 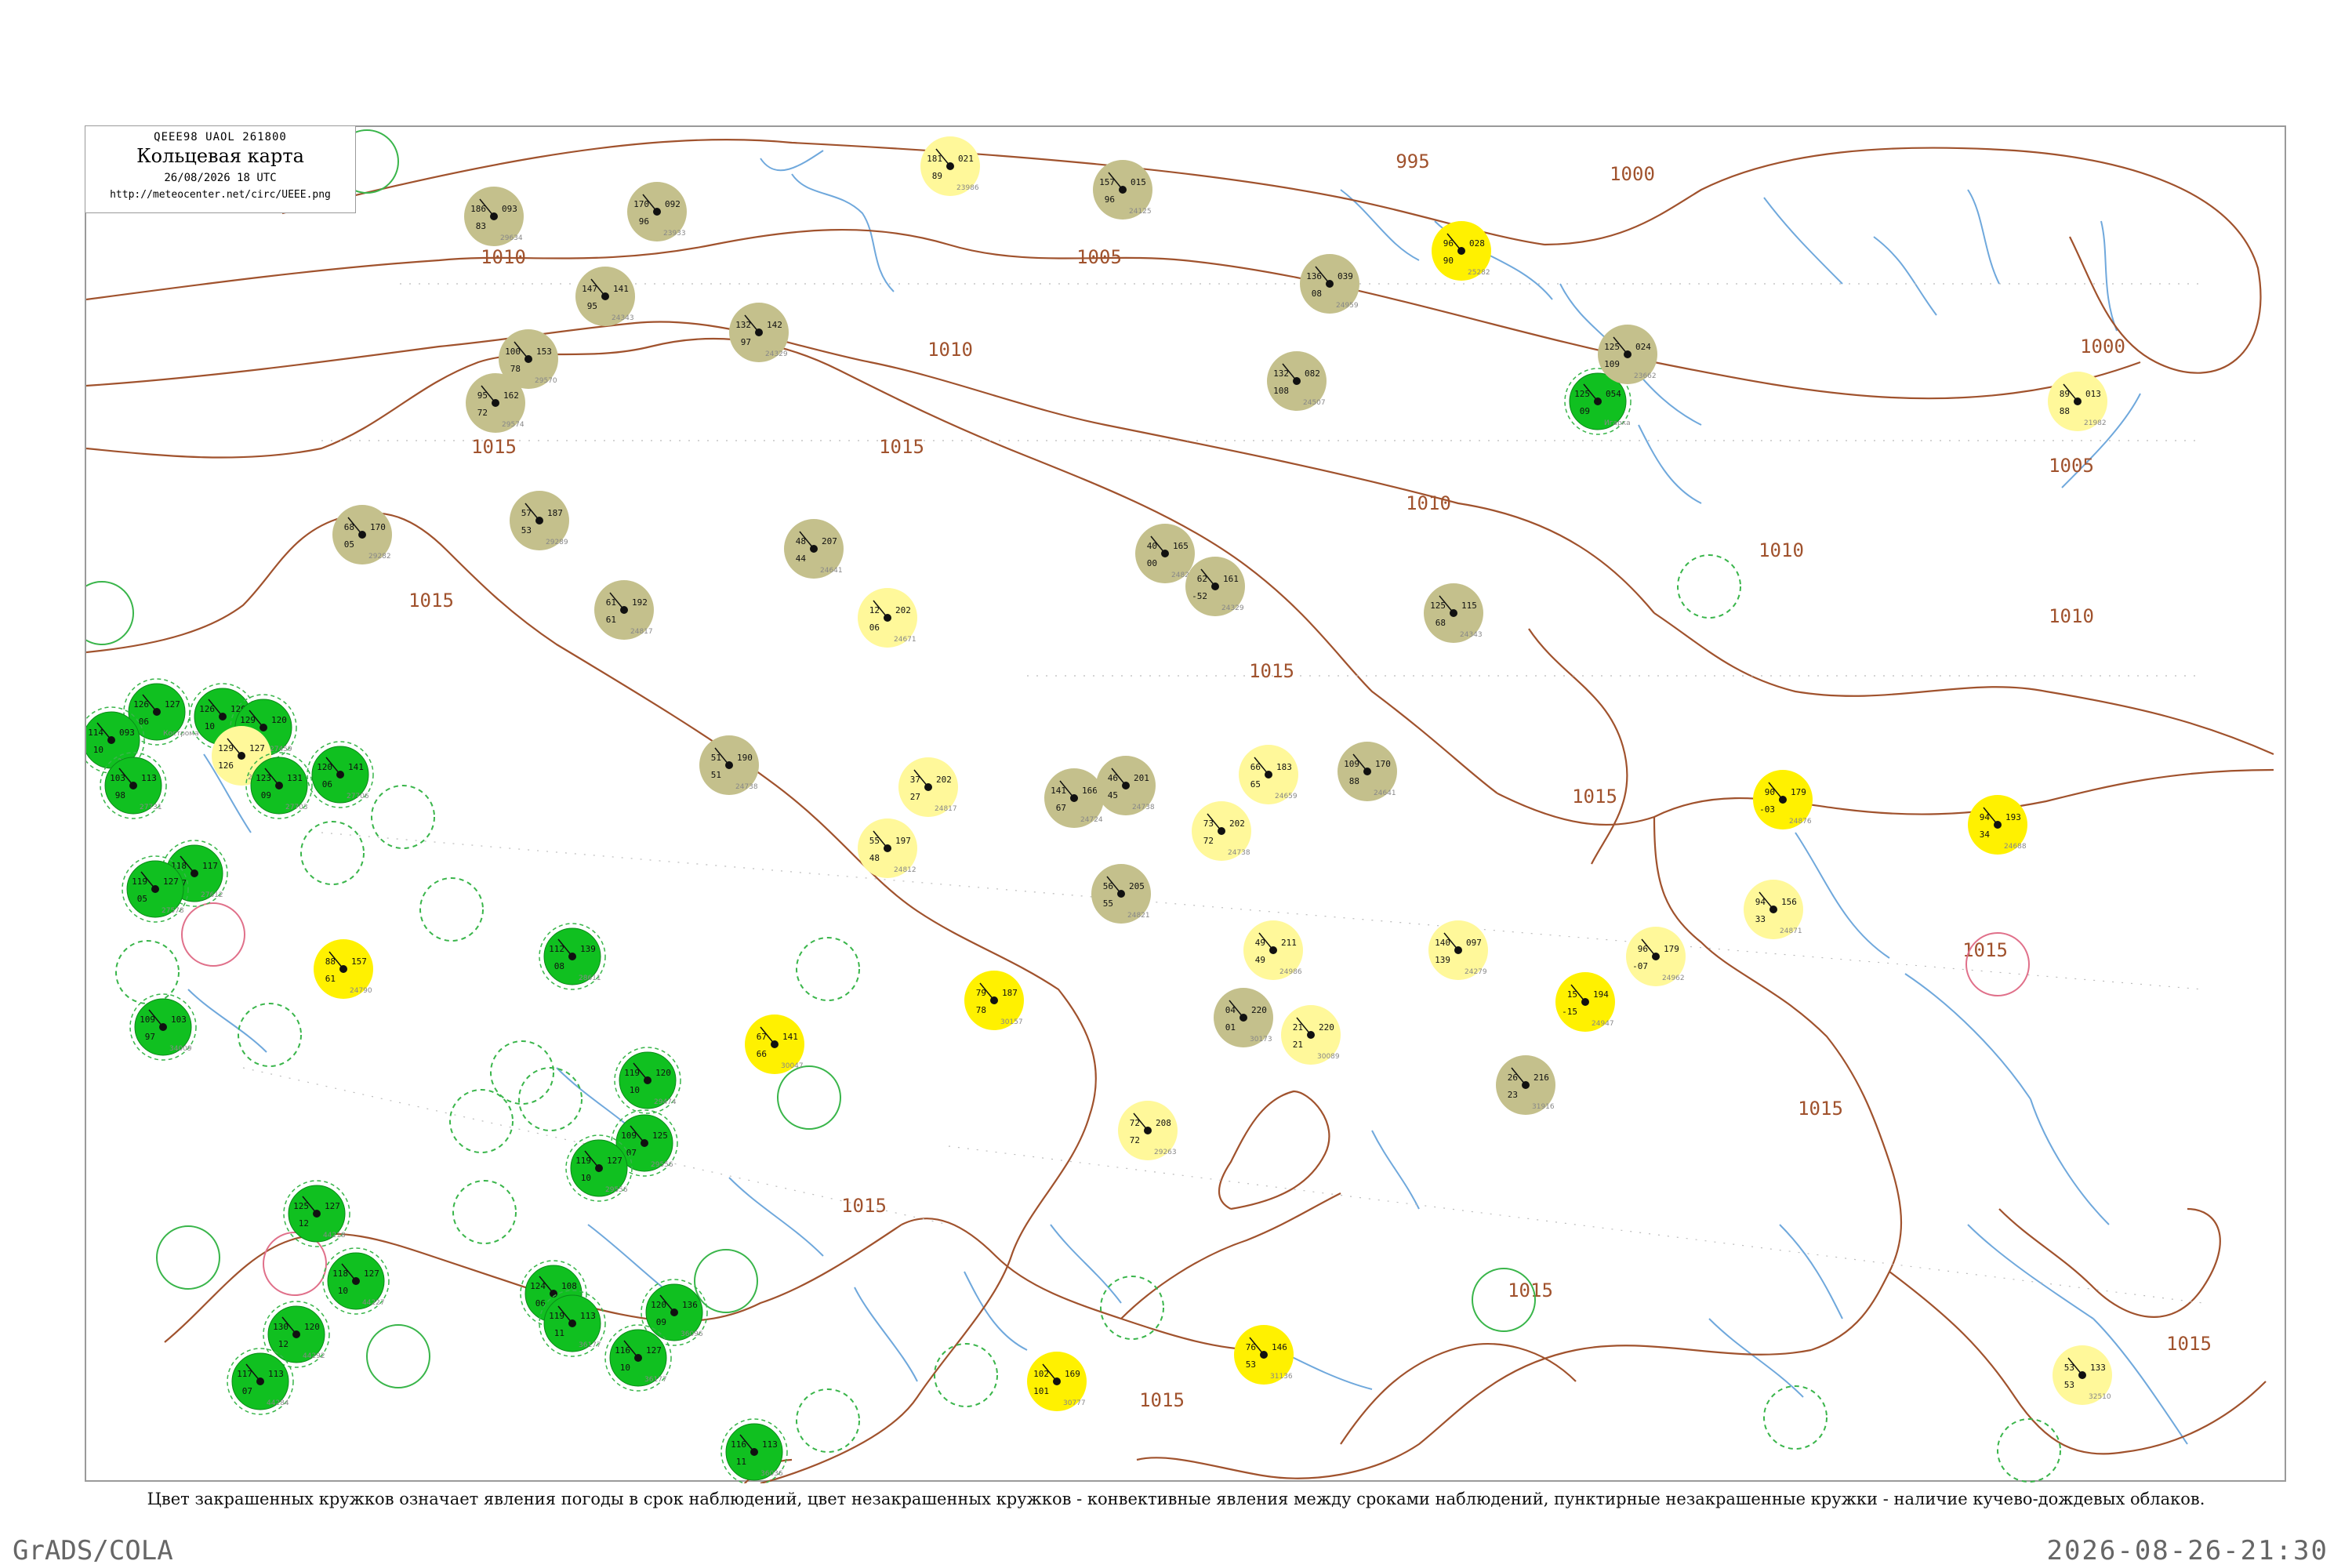 What do you see at coordinates (1453, 613) in the screenshot?
I see `station-marker: 125 115 68 24343` at bounding box center [1453, 613].